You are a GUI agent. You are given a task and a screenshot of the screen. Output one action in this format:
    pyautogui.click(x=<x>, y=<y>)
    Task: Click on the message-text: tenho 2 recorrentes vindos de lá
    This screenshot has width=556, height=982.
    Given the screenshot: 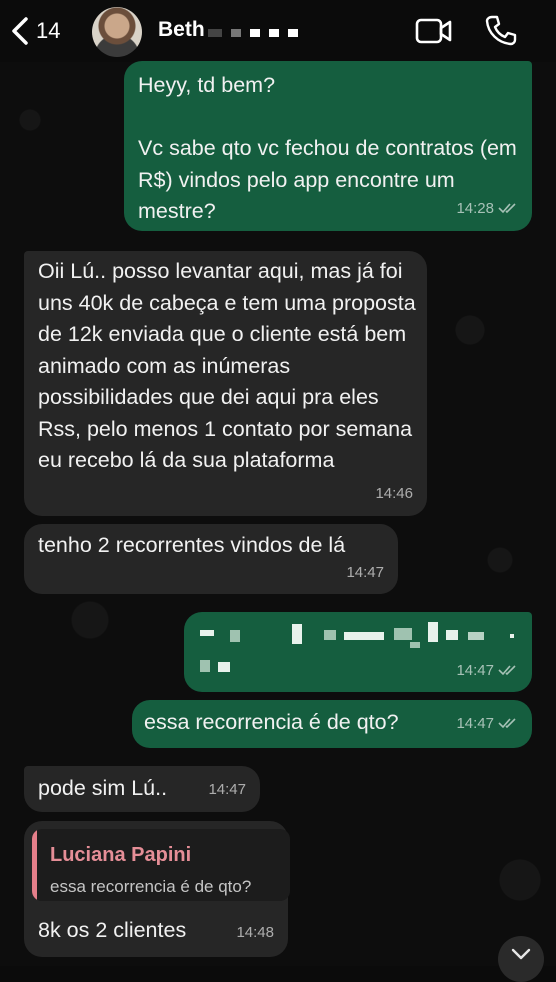 What is the action you would take?
    pyautogui.click(x=192, y=545)
    